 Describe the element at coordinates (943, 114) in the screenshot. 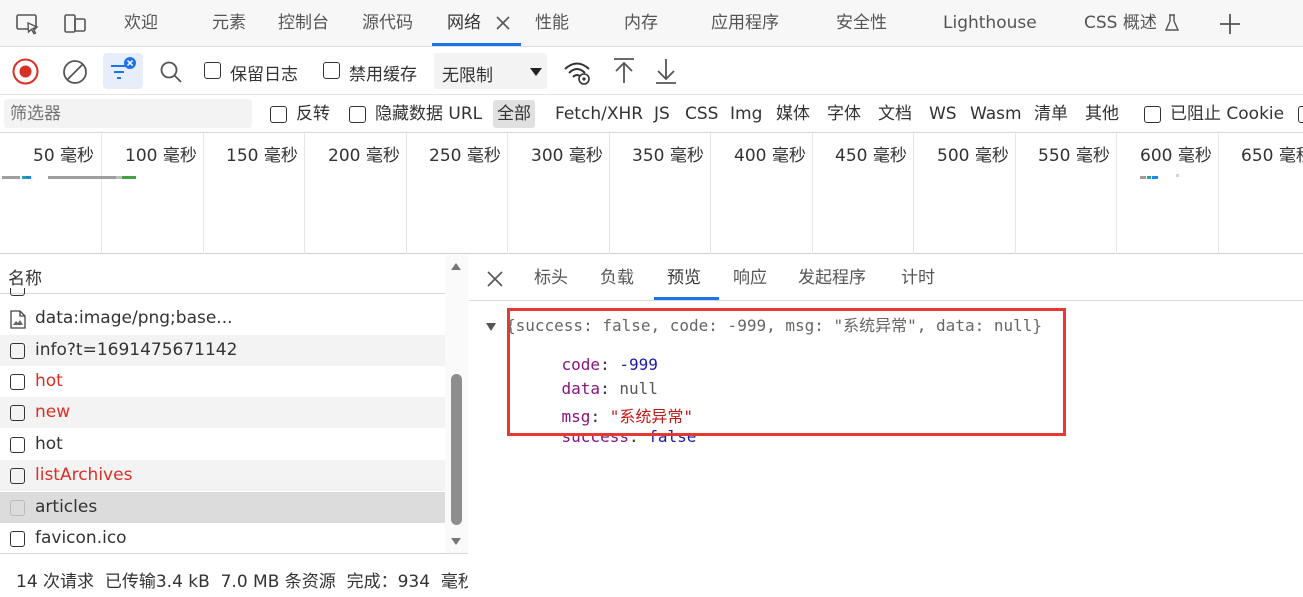

I see `filter-type-ws: WS` at that location.